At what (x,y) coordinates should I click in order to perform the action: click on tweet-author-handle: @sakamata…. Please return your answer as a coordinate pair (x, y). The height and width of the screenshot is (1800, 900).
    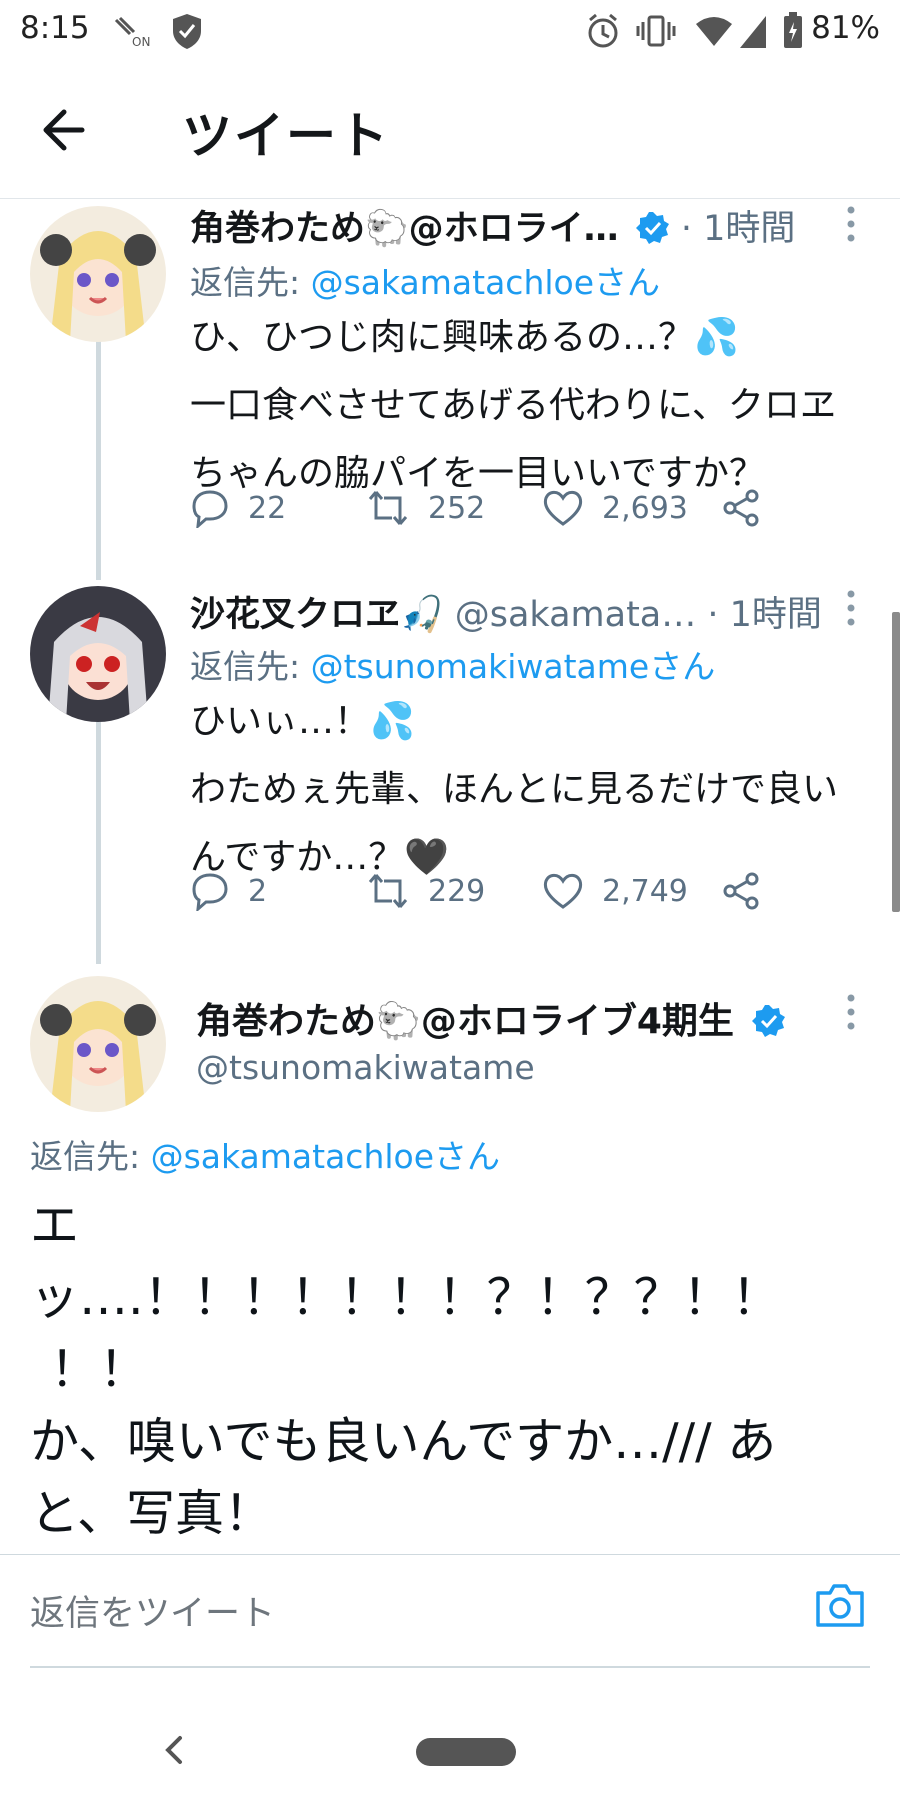
    Looking at the image, I should click on (576, 615).